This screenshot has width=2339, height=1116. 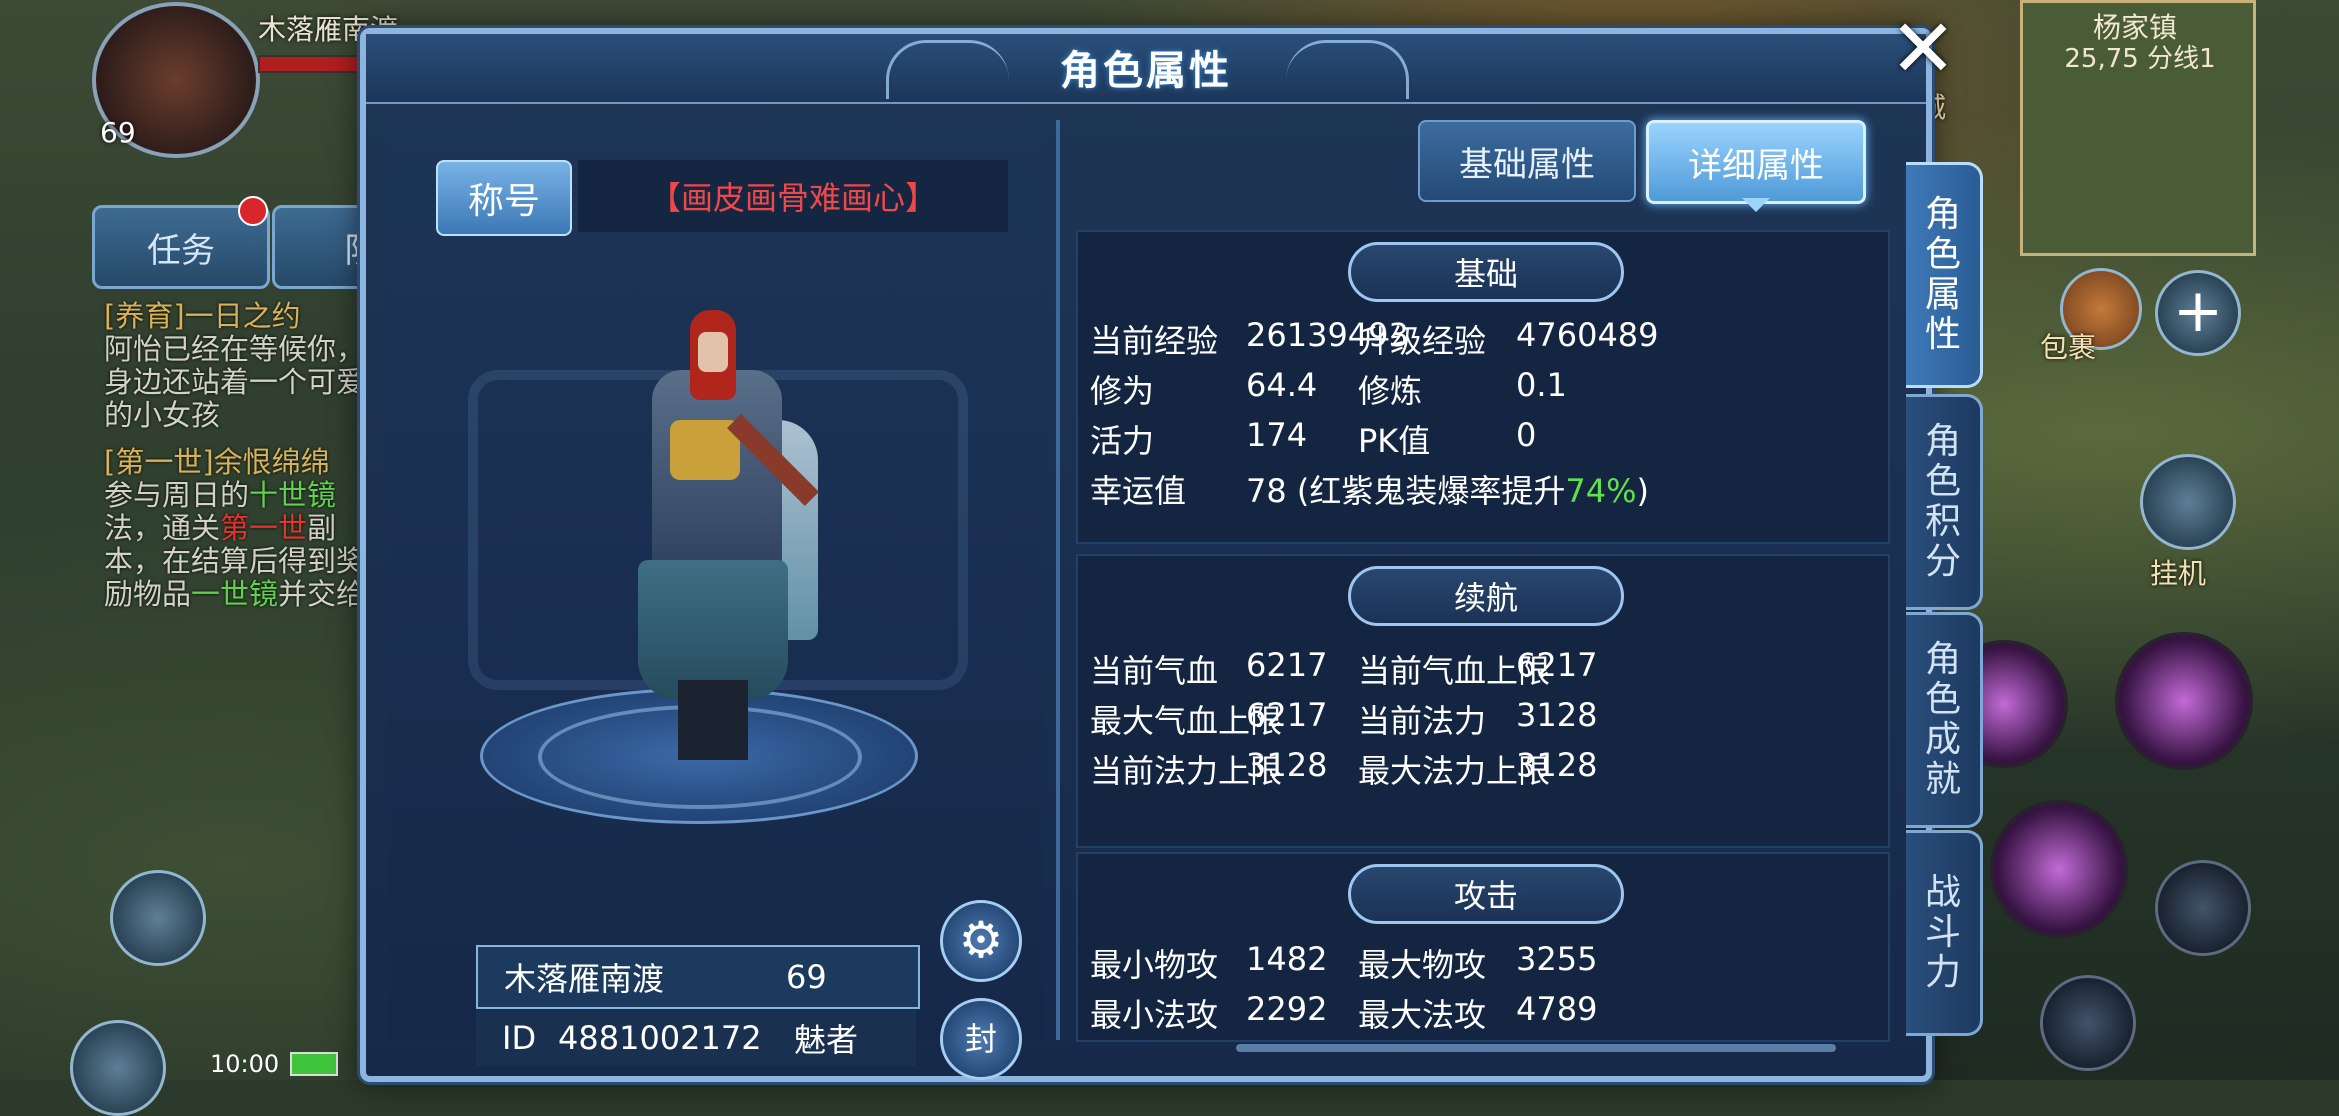 I want to click on stat-row: 当前法力上限 3128 最大法力上限 3128, so click(x=1483, y=765).